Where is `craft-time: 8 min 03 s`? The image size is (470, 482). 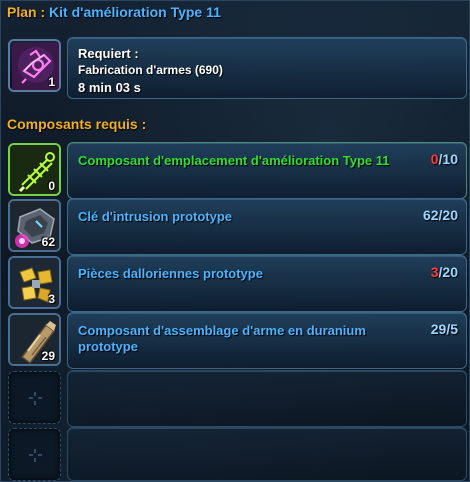 craft-time: 8 min 03 s is located at coordinates (109, 87).